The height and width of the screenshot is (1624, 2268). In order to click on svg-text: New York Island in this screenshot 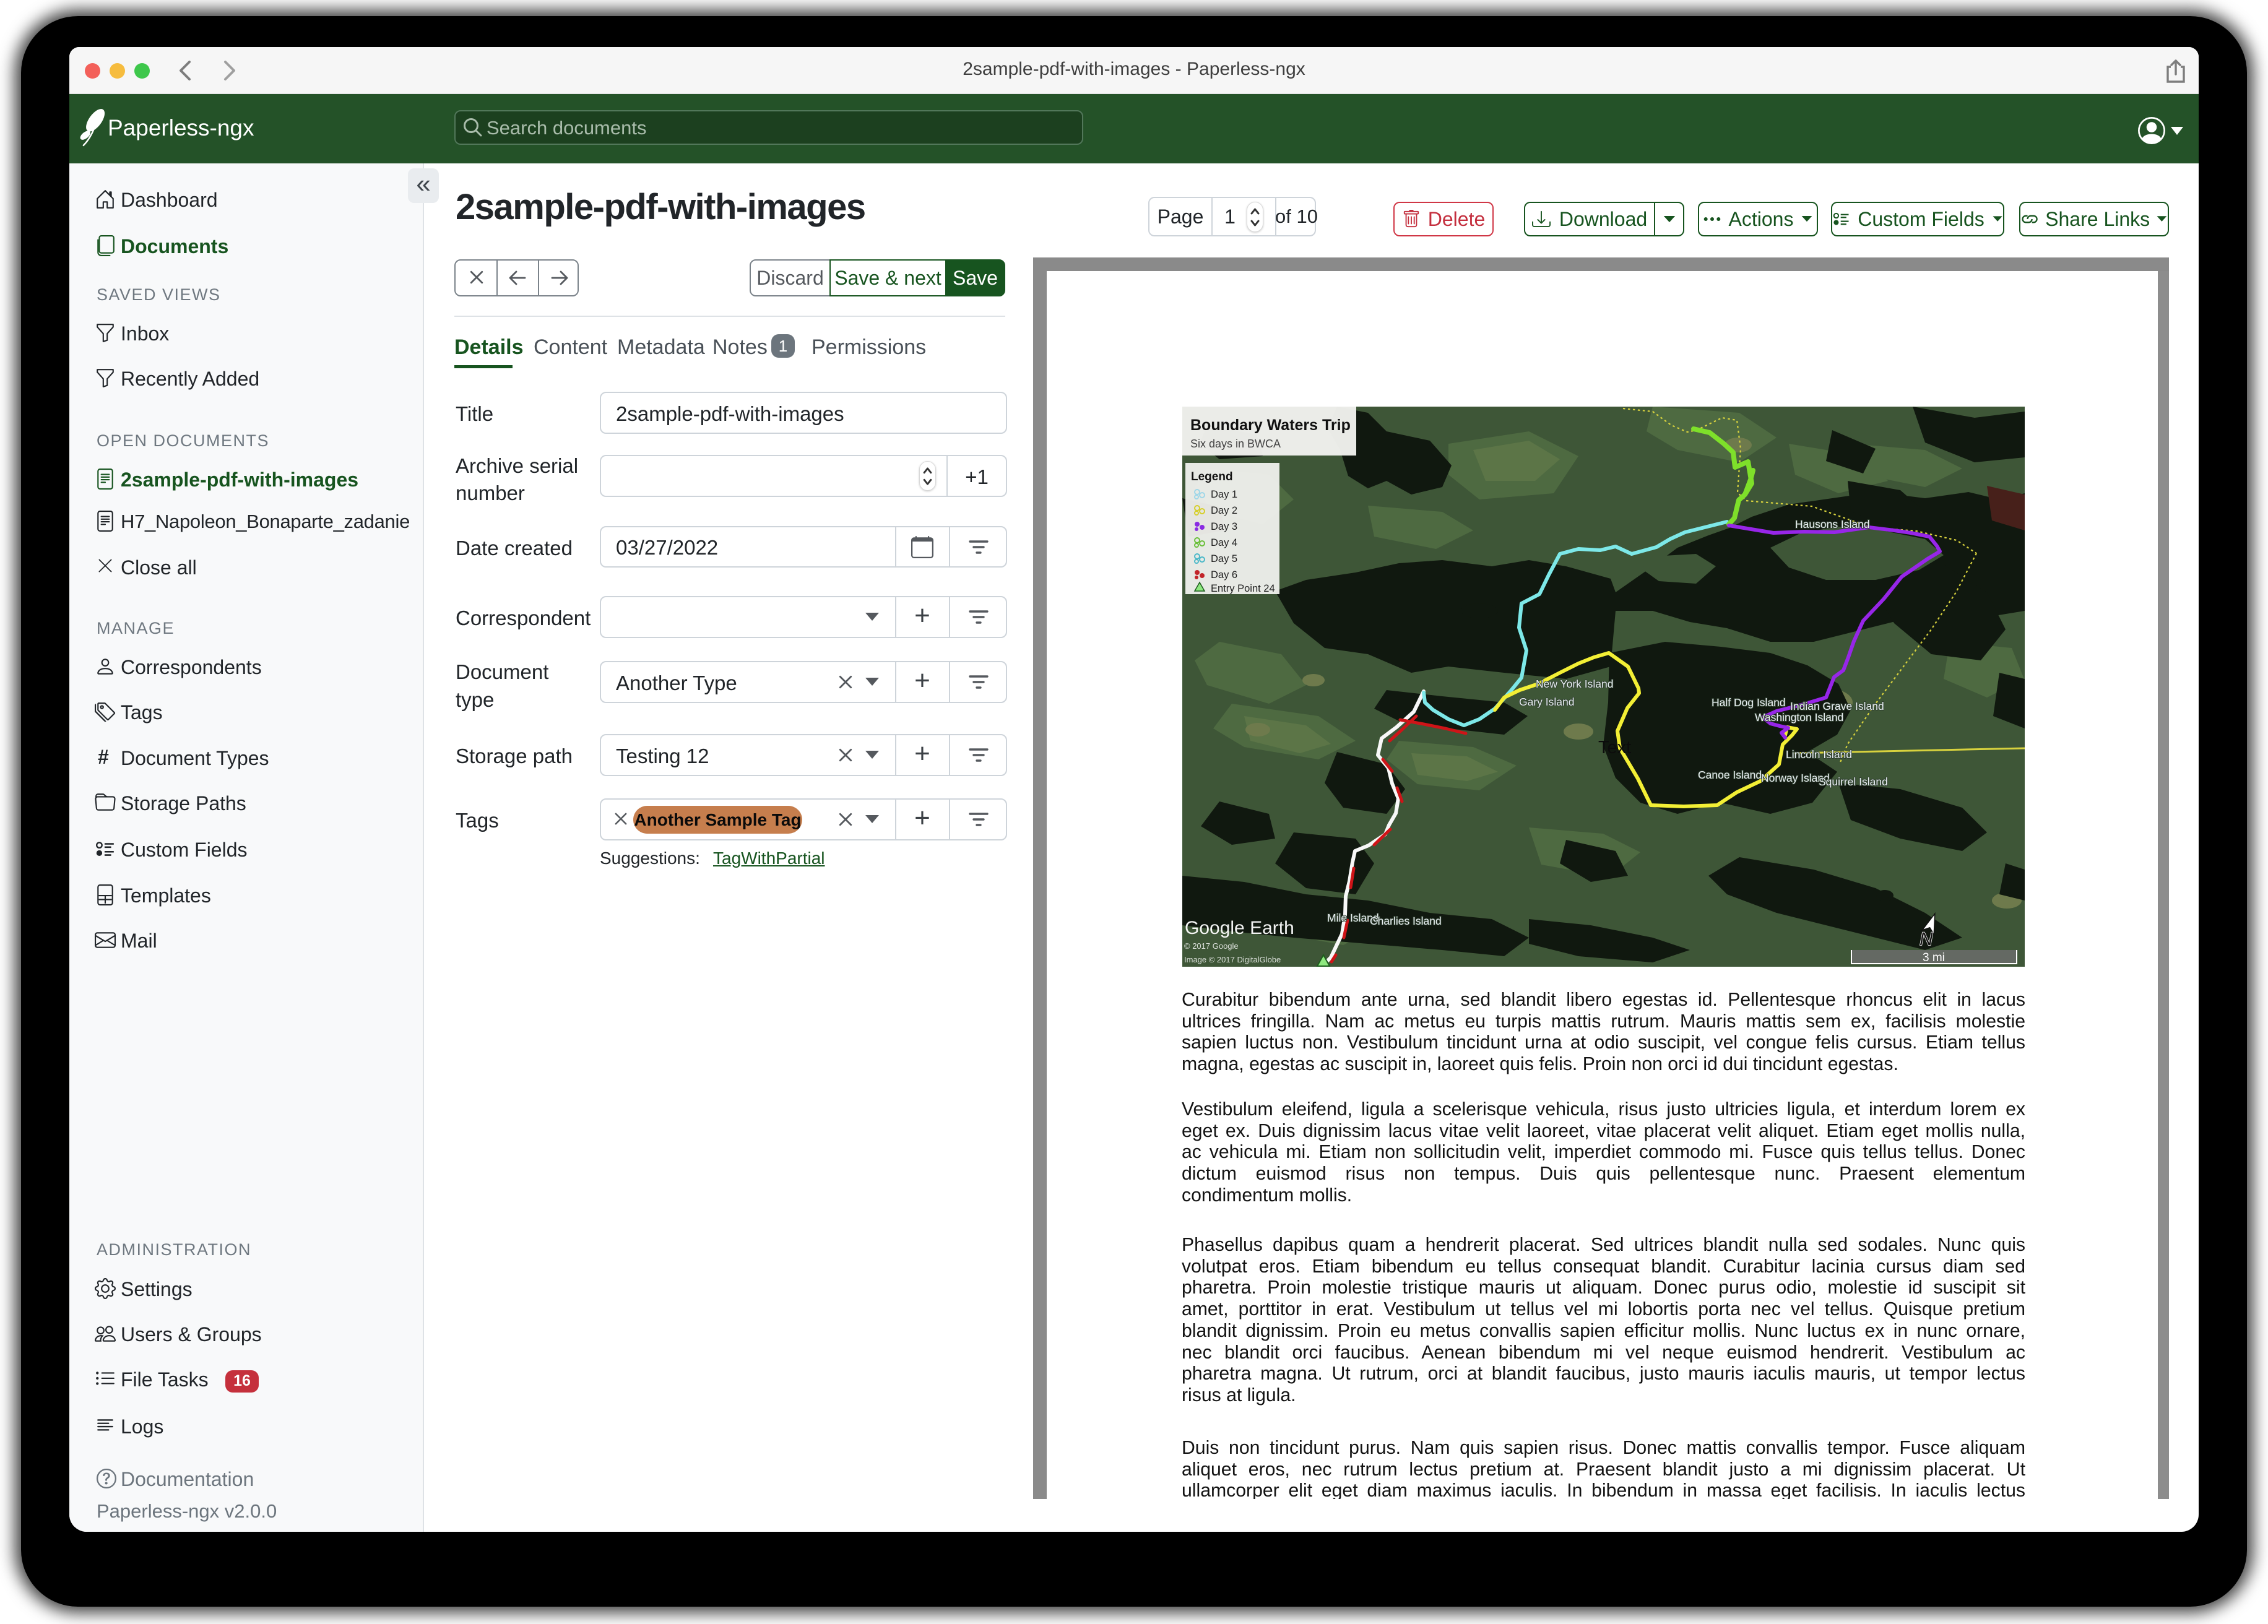, I will do `click(1575, 684)`.